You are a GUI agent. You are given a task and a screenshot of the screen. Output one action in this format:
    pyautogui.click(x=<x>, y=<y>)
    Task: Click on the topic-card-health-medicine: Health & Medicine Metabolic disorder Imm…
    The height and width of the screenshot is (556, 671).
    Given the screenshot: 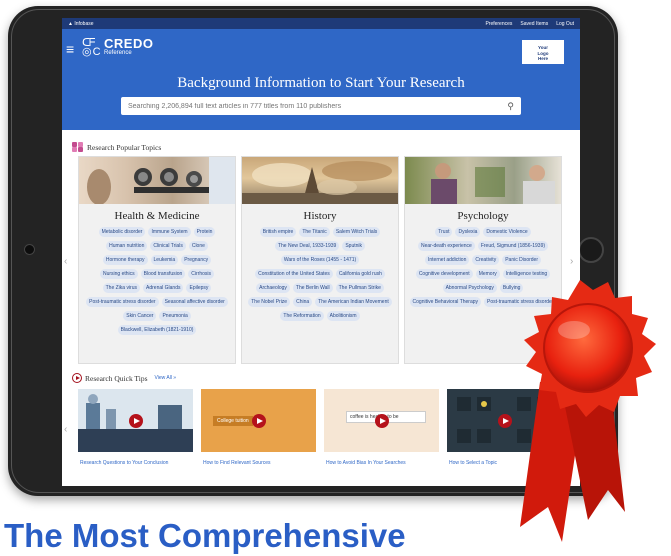 What is the action you would take?
    pyautogui.click(x=157, y=260)
    